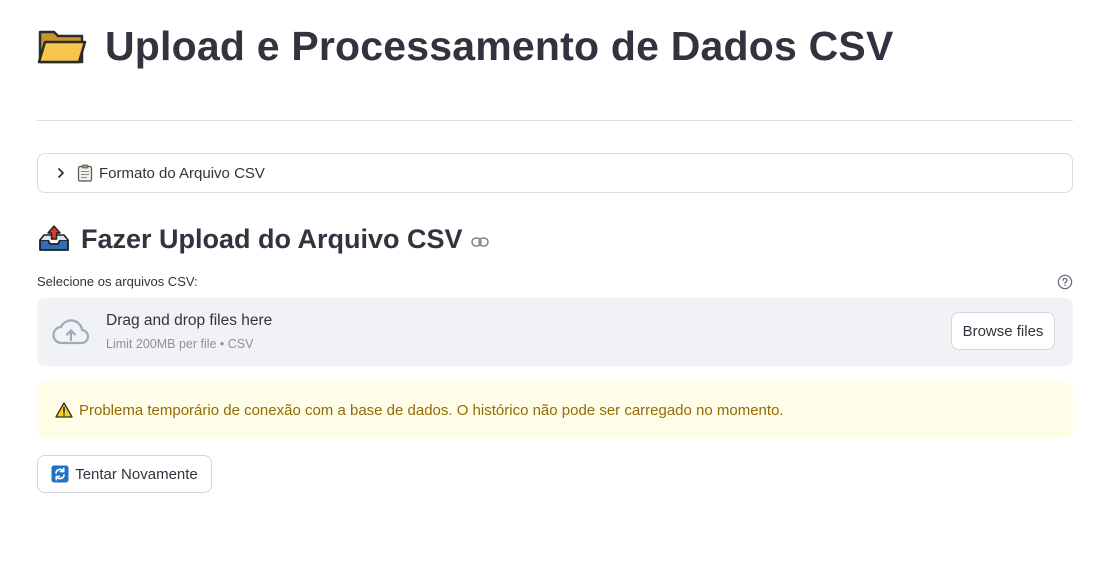  Describe the element at coordinates (182, 173) in the screenshot. I see `expander-label: Formato do Arquivo CSV` at that location.